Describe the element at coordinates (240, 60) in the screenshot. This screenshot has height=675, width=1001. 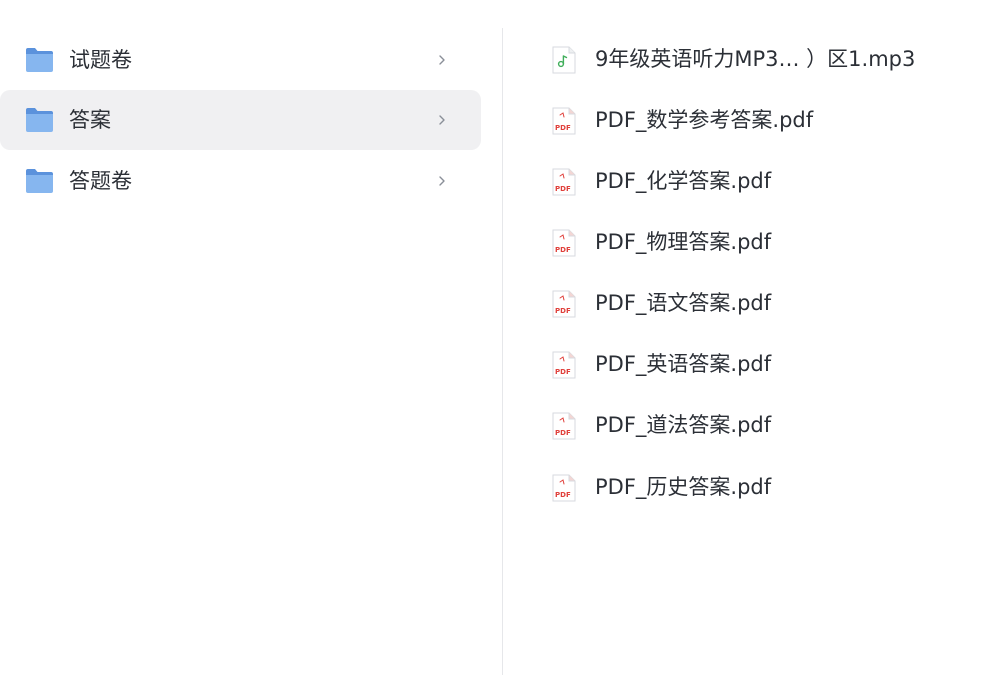
I see `folder-item-shitijuan: 试题卷` at that location.